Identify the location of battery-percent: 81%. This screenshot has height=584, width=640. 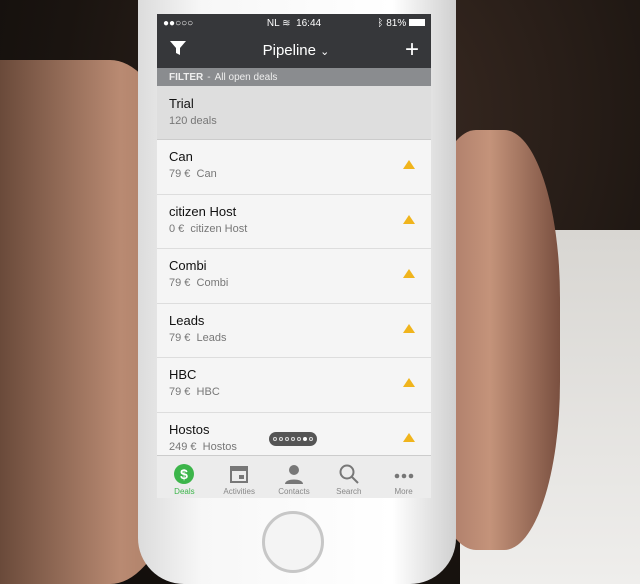
(396, 23).